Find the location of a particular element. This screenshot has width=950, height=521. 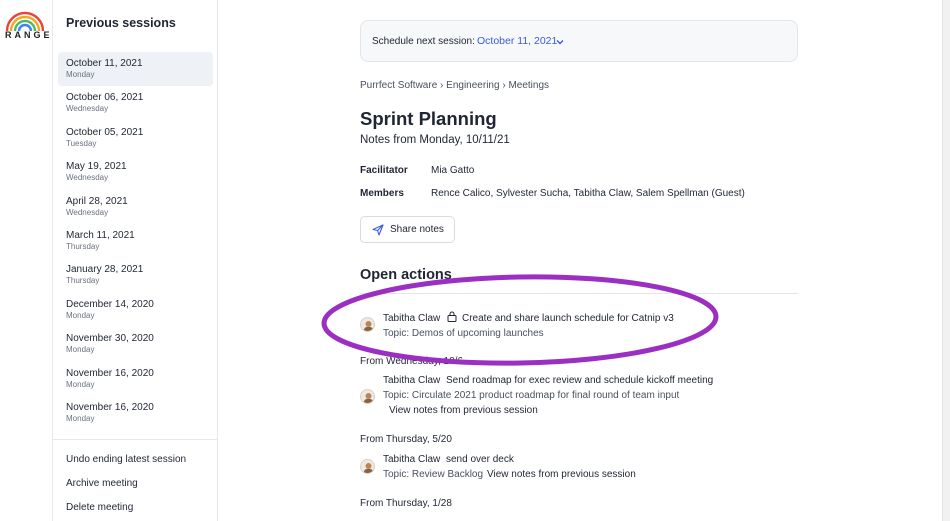

session-item: October 05, 2021 Tuesday is located at coordinates (135, 138).